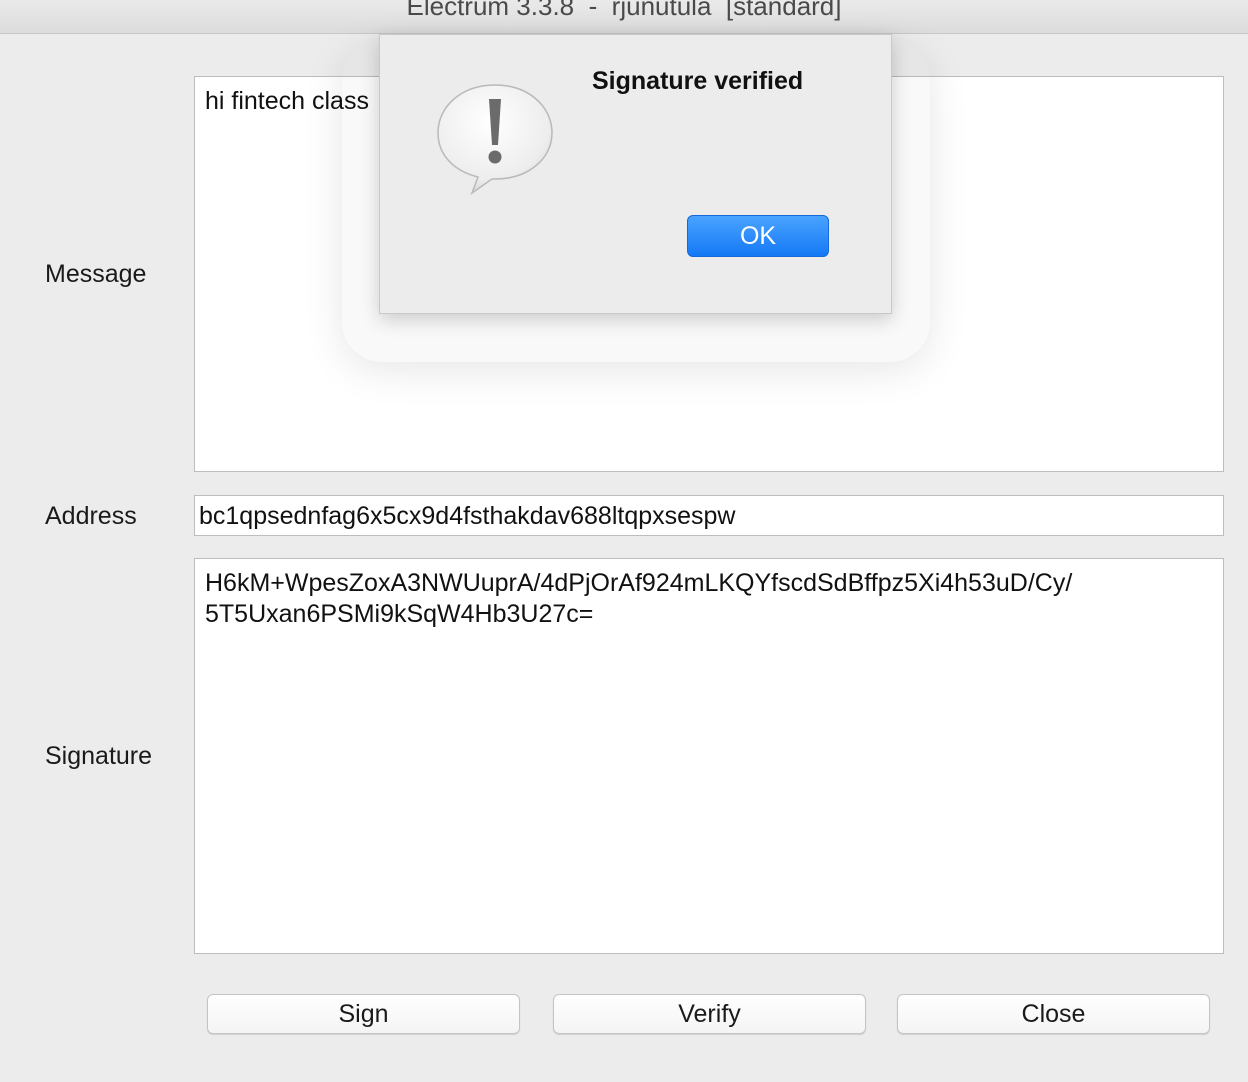  I want to click on window-titlebar: Electrum 3.3.8 - rjunutula [standard], so click(624, 17).